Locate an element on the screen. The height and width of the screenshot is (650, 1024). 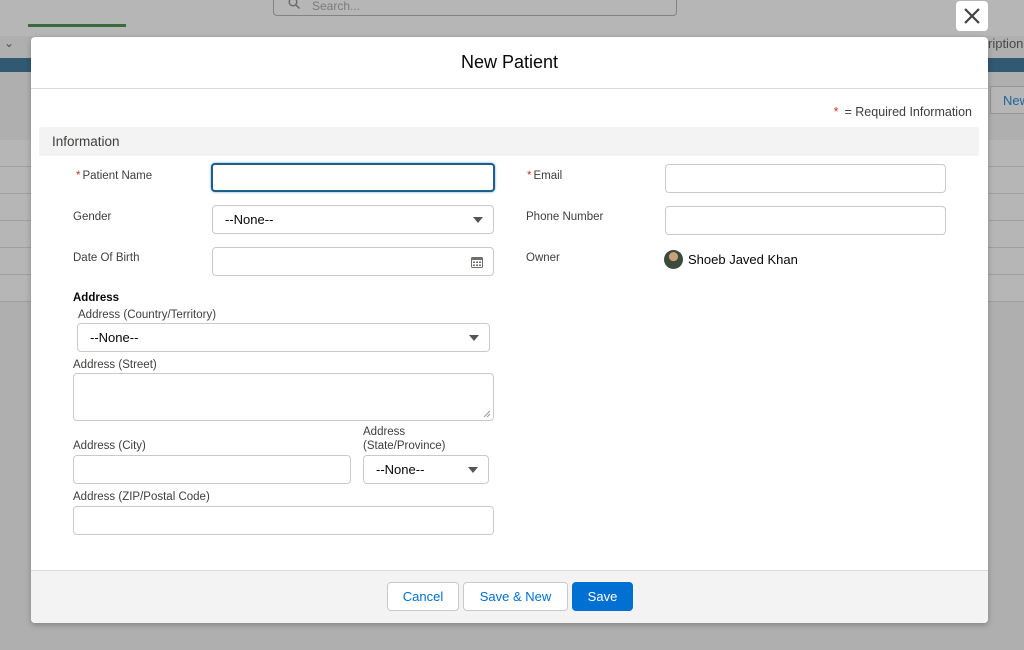
cancel-button: Cancel is located at coordinates (423, 596).